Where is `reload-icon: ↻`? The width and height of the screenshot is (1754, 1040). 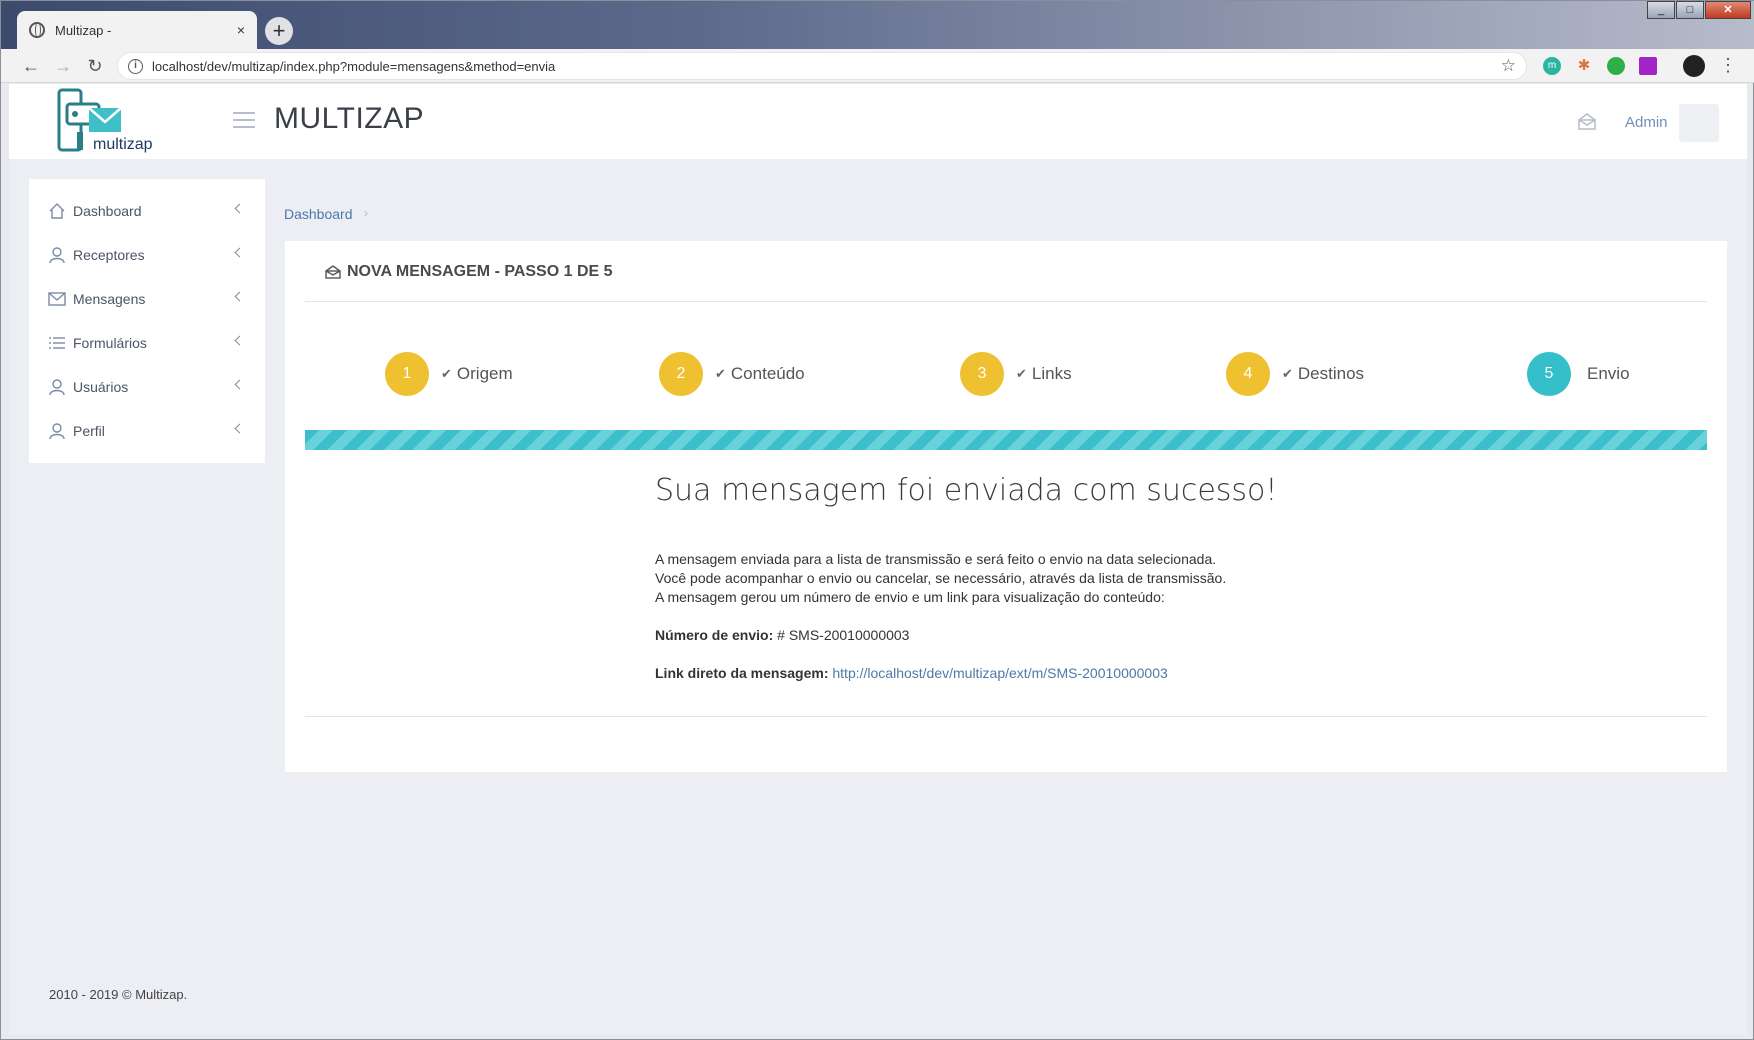
reload-icon: ↻ is located at coordinates (95, 66).